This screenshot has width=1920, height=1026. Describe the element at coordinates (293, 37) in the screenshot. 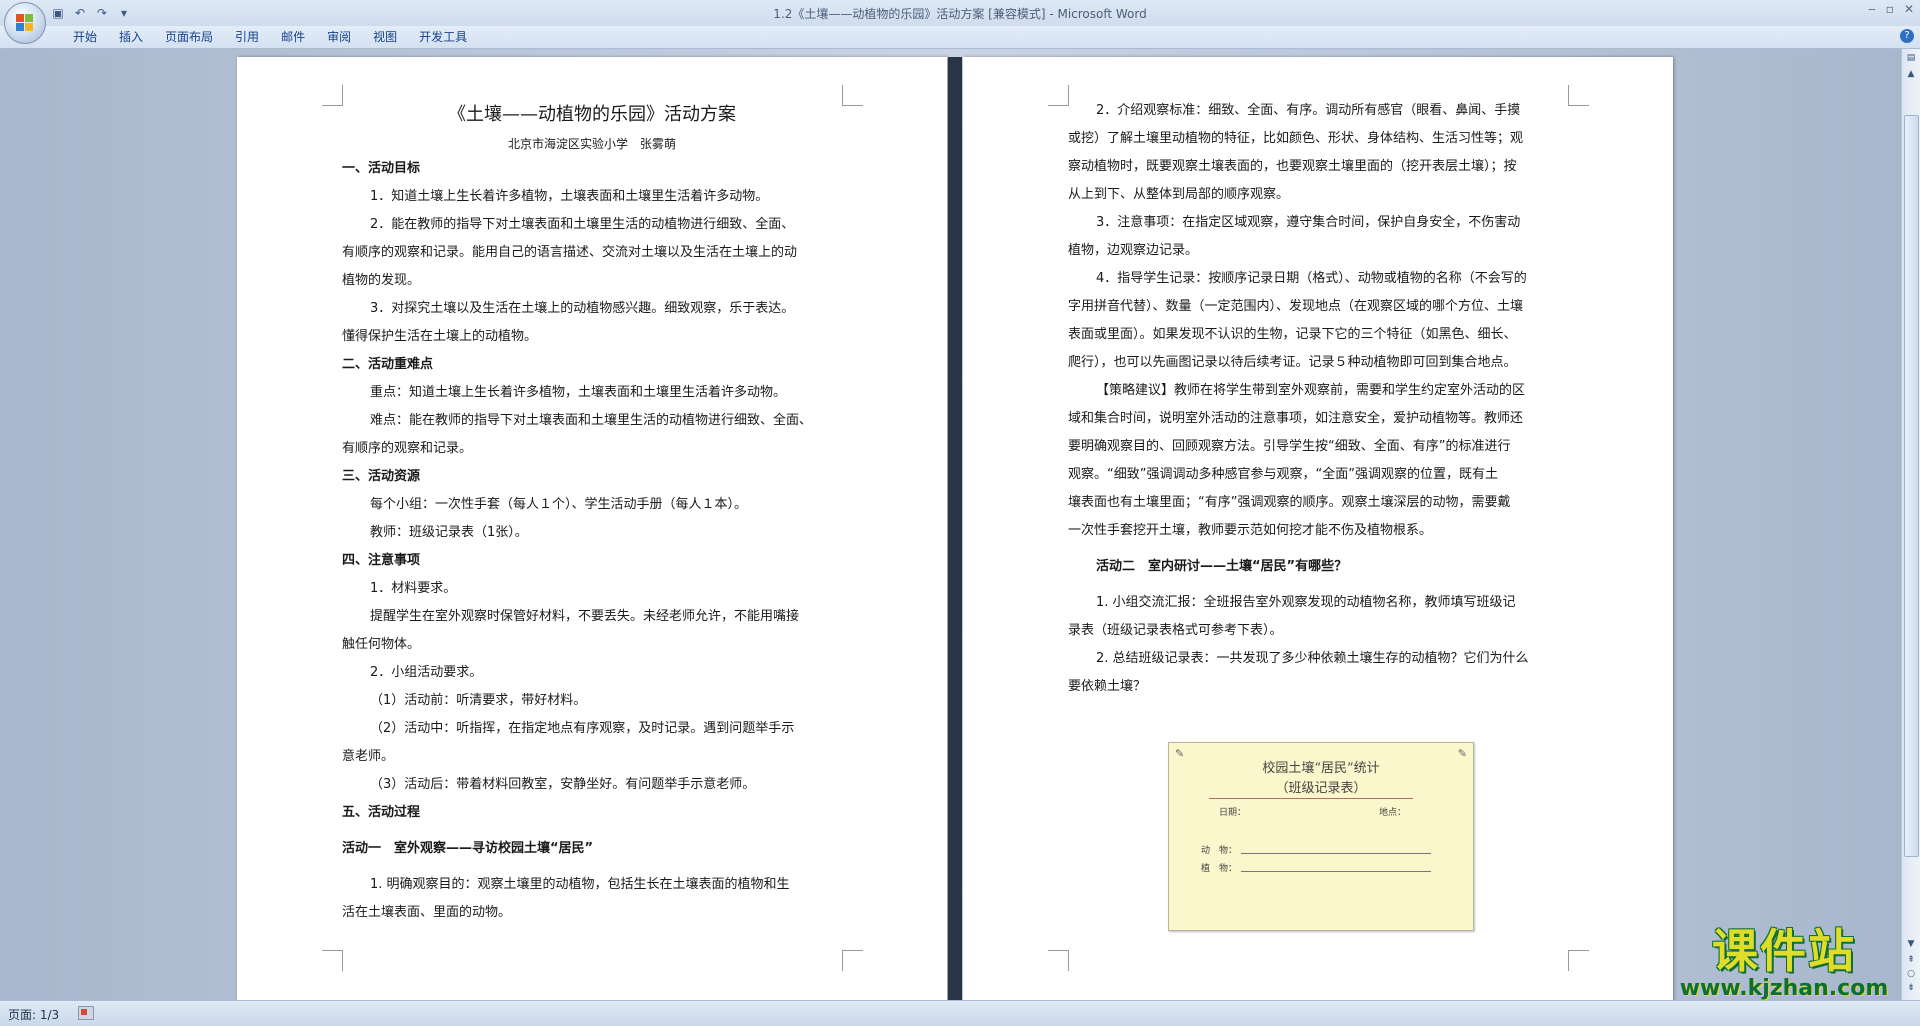

I see `tab-mailings: 邮件` at that location.